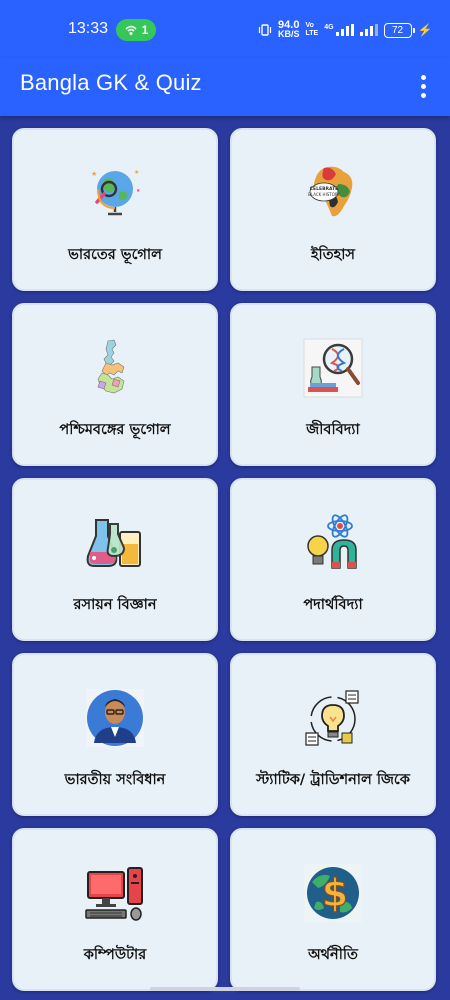 This screenshot has width=450, height=1000. I want to click on category-card-westbengal-geography: পশ্চিমবঙ্গের ভূগোল, so click(115, 384).